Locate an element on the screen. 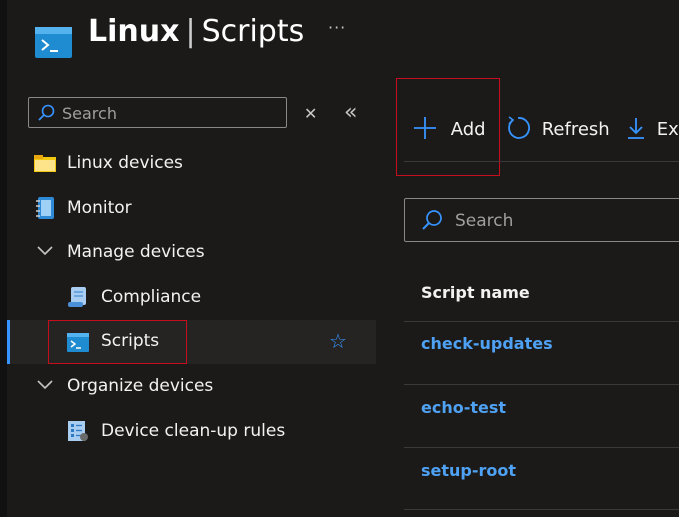 The image size is (679, 517). sidebar-item-label: Manage devices is located at coordinates (136, 252).